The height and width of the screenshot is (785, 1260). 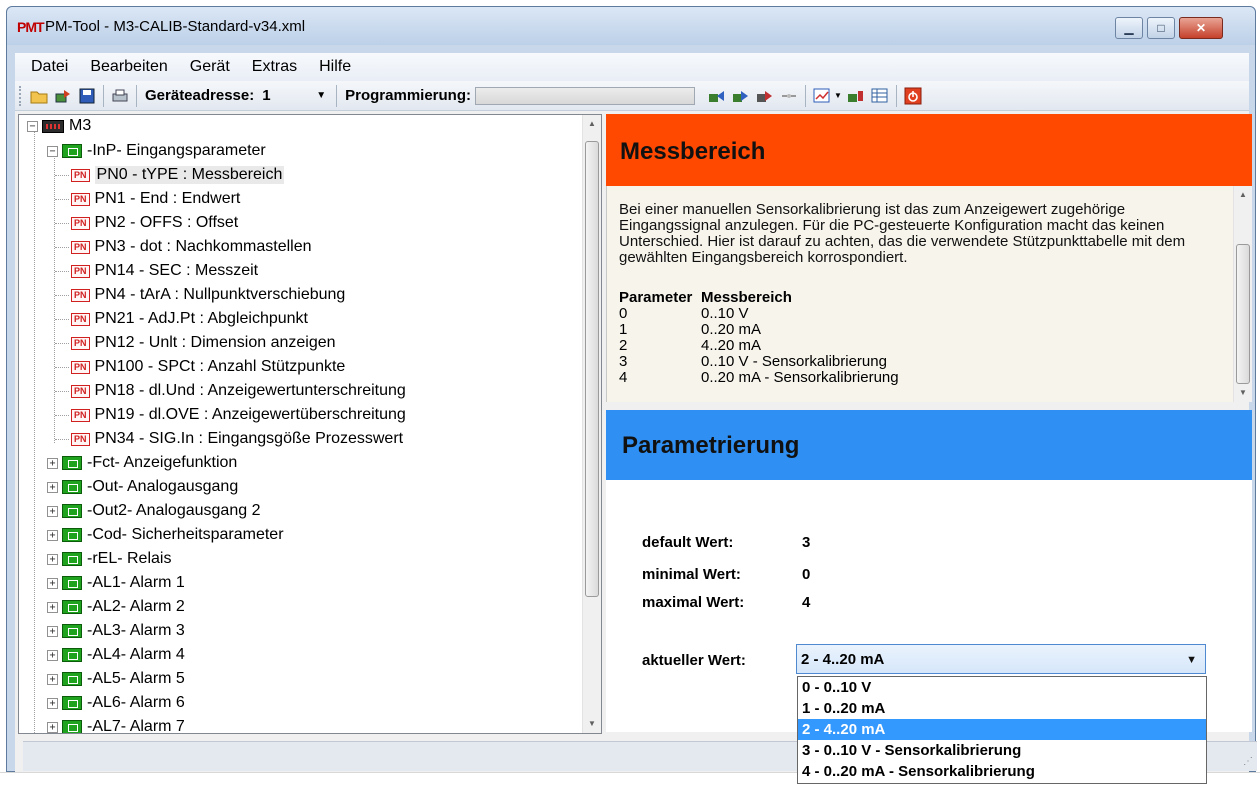 I want to click on resize-grip-icon: ⋰, so click(x=1248, y=761).